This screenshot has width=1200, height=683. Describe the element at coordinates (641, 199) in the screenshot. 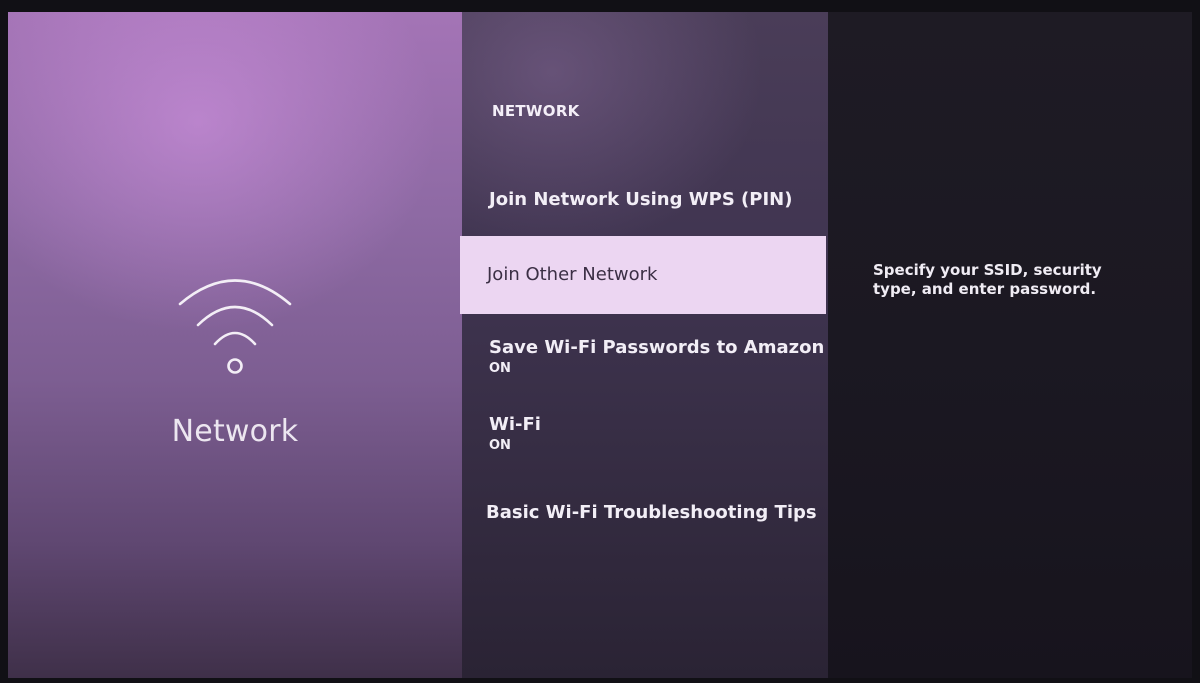

I see `menu-item-label: Join Network Using WPS (PIN)` at that location.